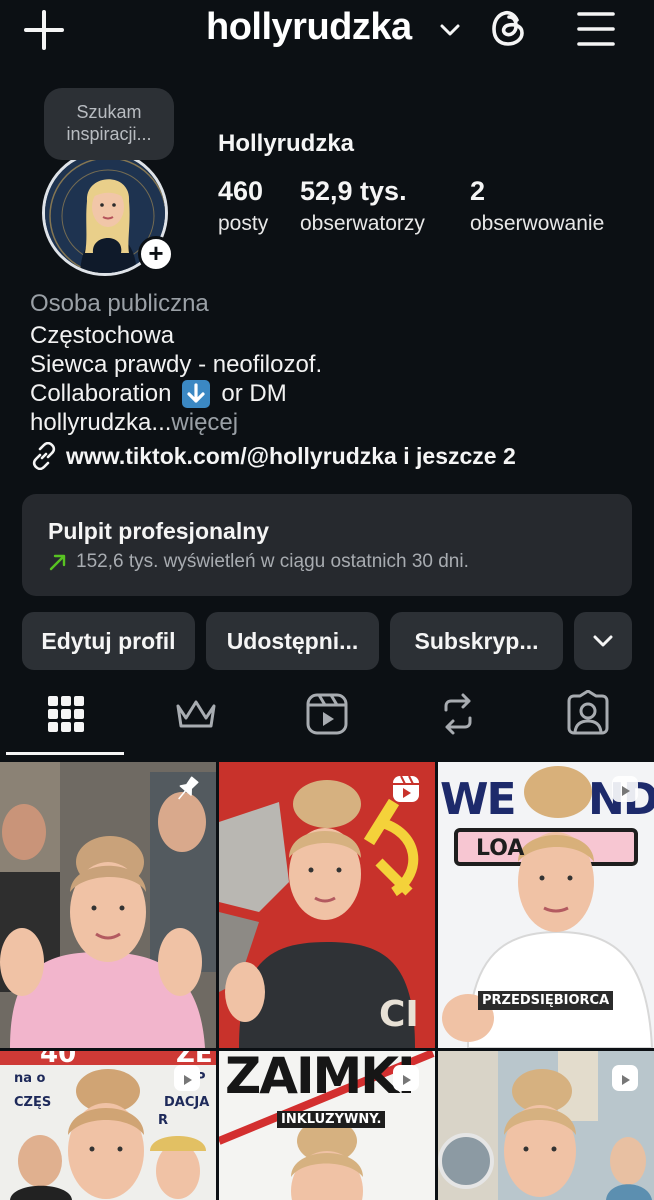 Image resolution: width=654 pixels, height=1200 pixels. I want to click on crown-icon, so click(196, 714).